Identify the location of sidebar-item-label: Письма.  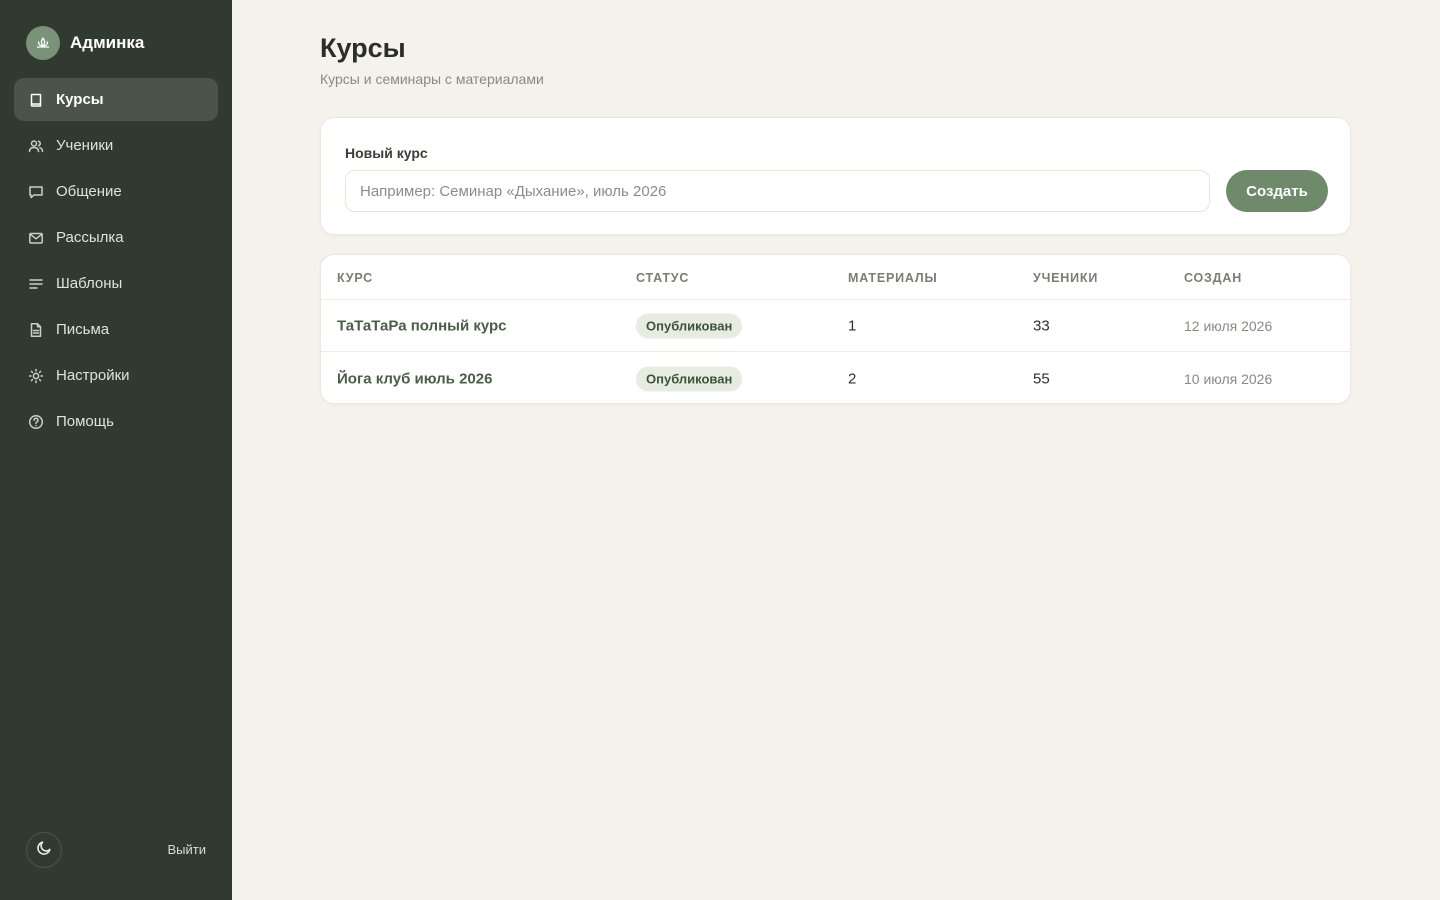
(83, 329).